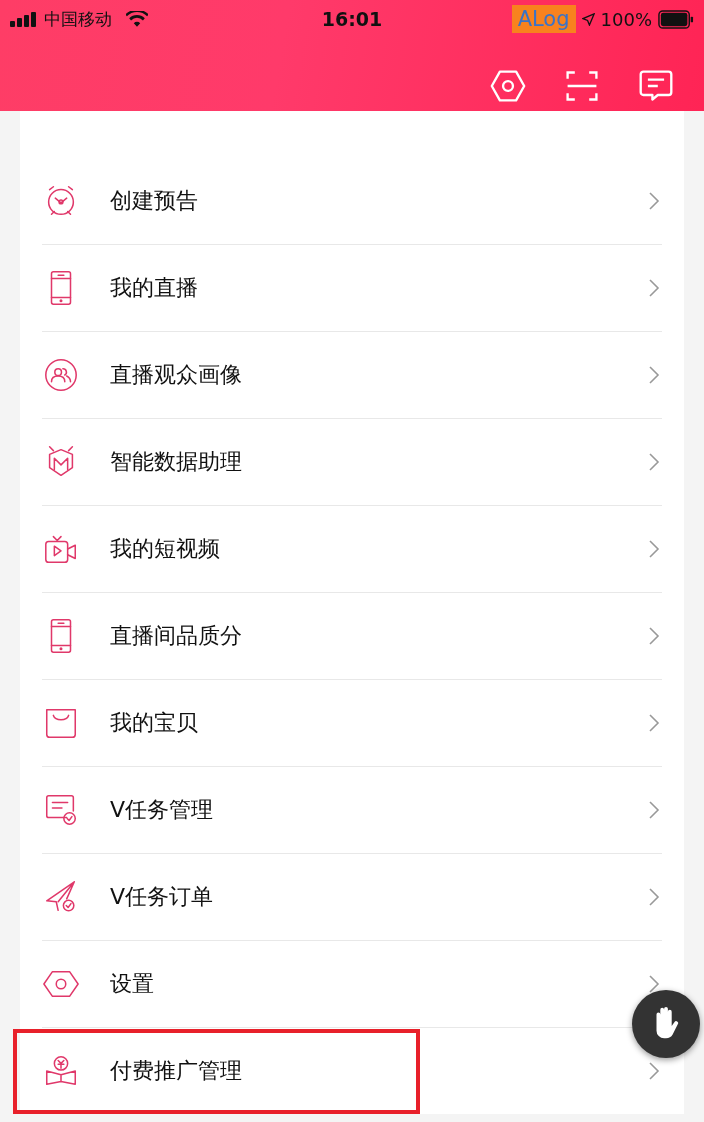 The height and width of the screenshot is (1122, 704). I want to click on status-time: 16:01, so click(352, 19).